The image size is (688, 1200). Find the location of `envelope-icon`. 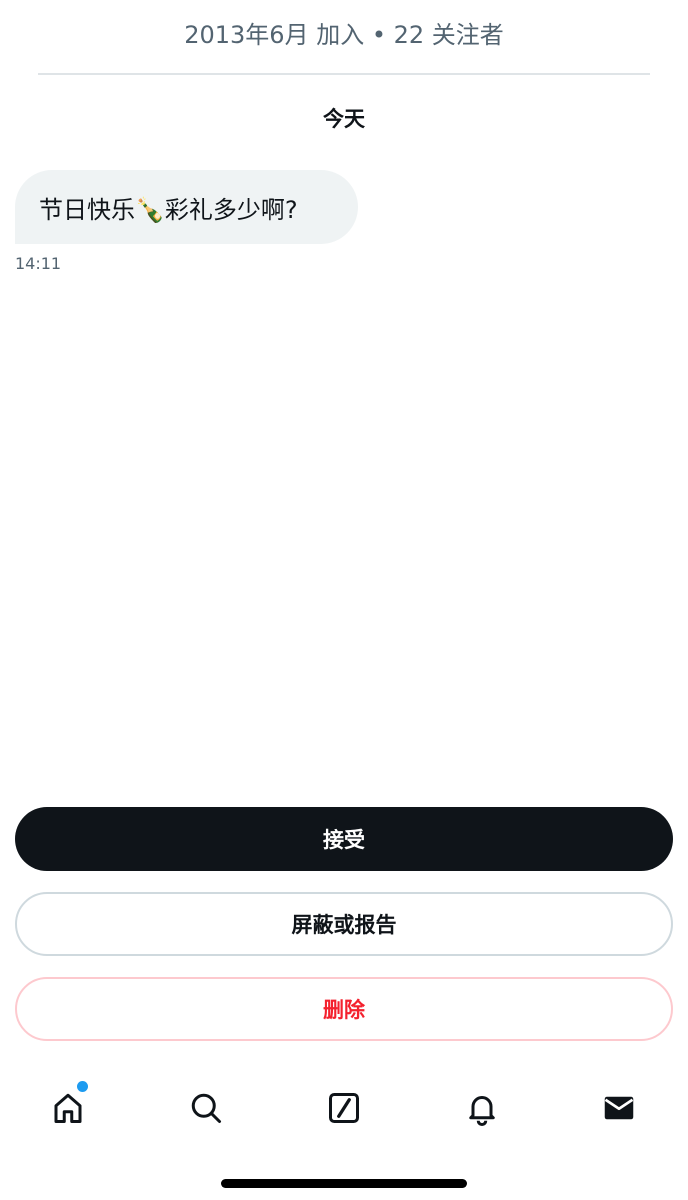

envelope-icon is located at coordinates (619, 1108).